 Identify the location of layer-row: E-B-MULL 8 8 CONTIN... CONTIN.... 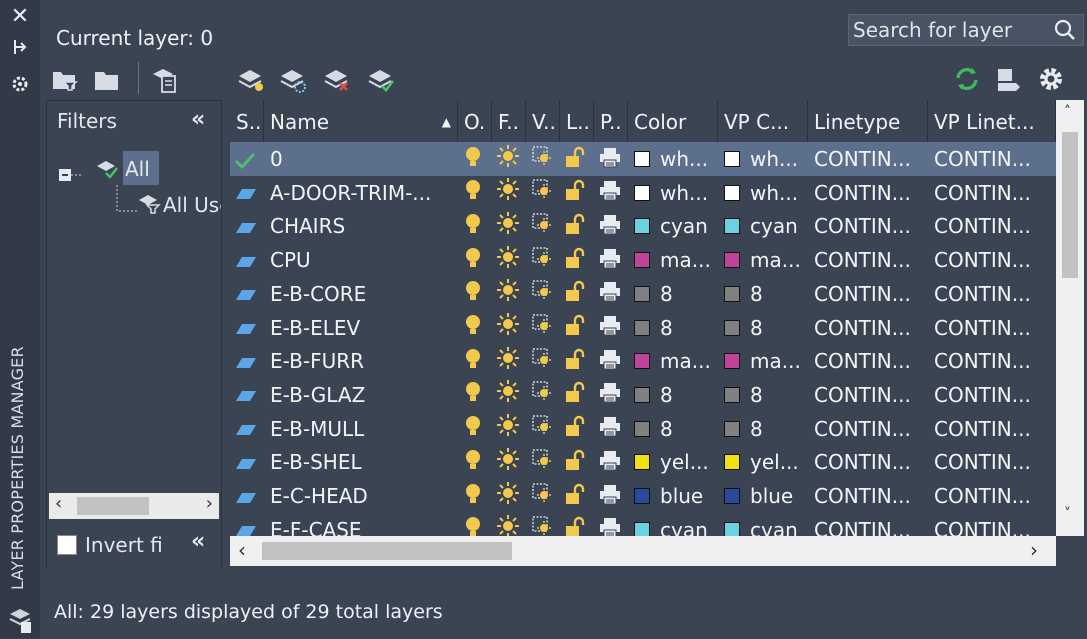
(643, 429).